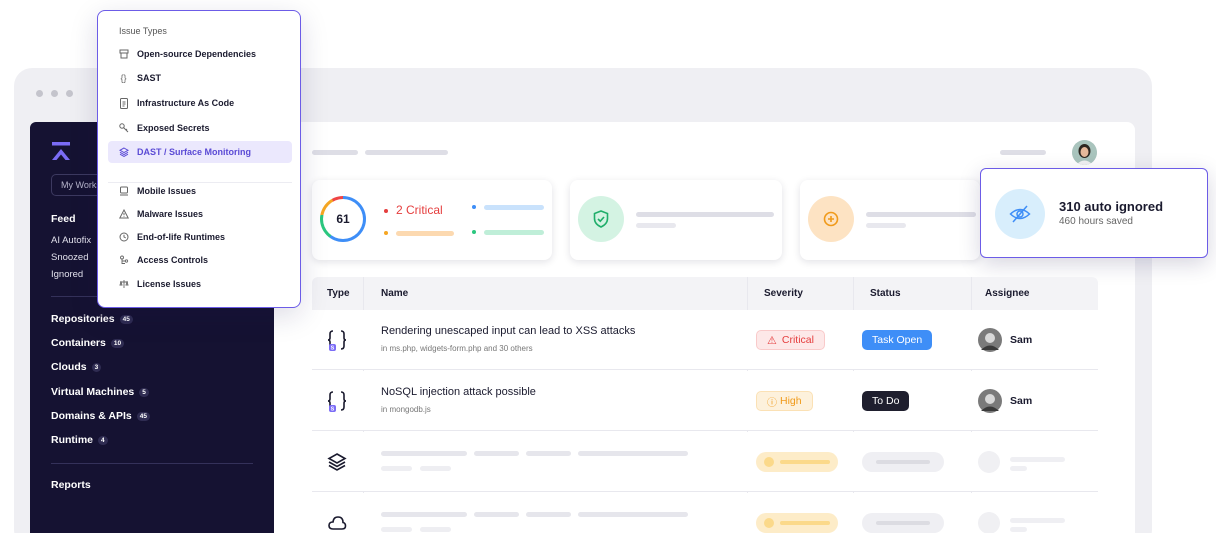 This screenshot has width=1216, height=533. What do you see at coordinates (200, 260) in the screenshot?
I see `dropdown-item-access-controls: Access Controls` at bounding box center [200, 260].